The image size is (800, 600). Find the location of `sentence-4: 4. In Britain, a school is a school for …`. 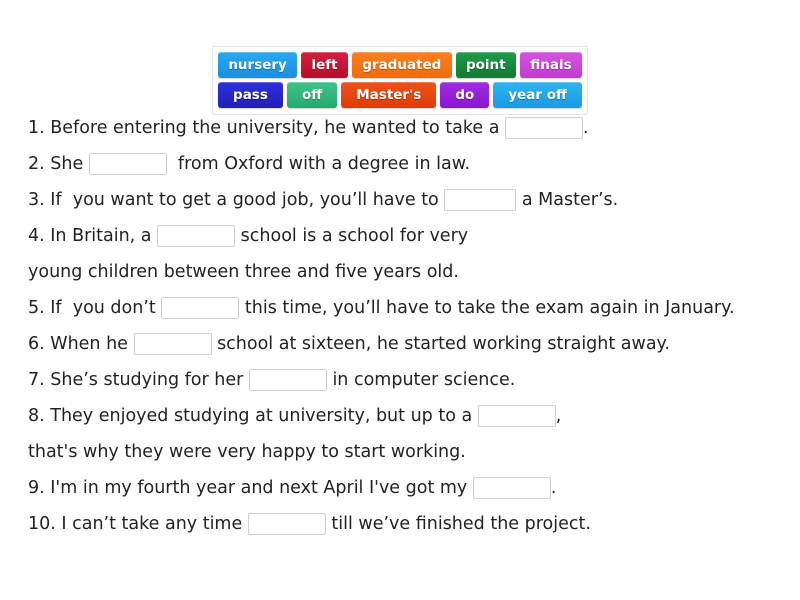

sentence-4: 4. In Britain, a school is a school for … is located at coordinates (408, 236).